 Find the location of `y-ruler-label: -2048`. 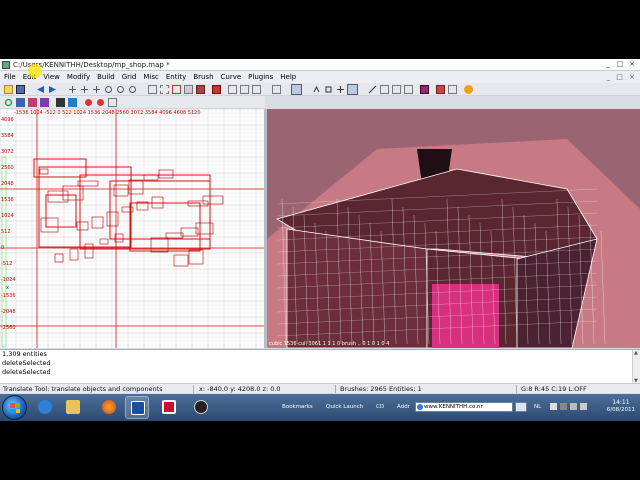

y-ruler-label: -2048 is located at coordinates (8, 312).